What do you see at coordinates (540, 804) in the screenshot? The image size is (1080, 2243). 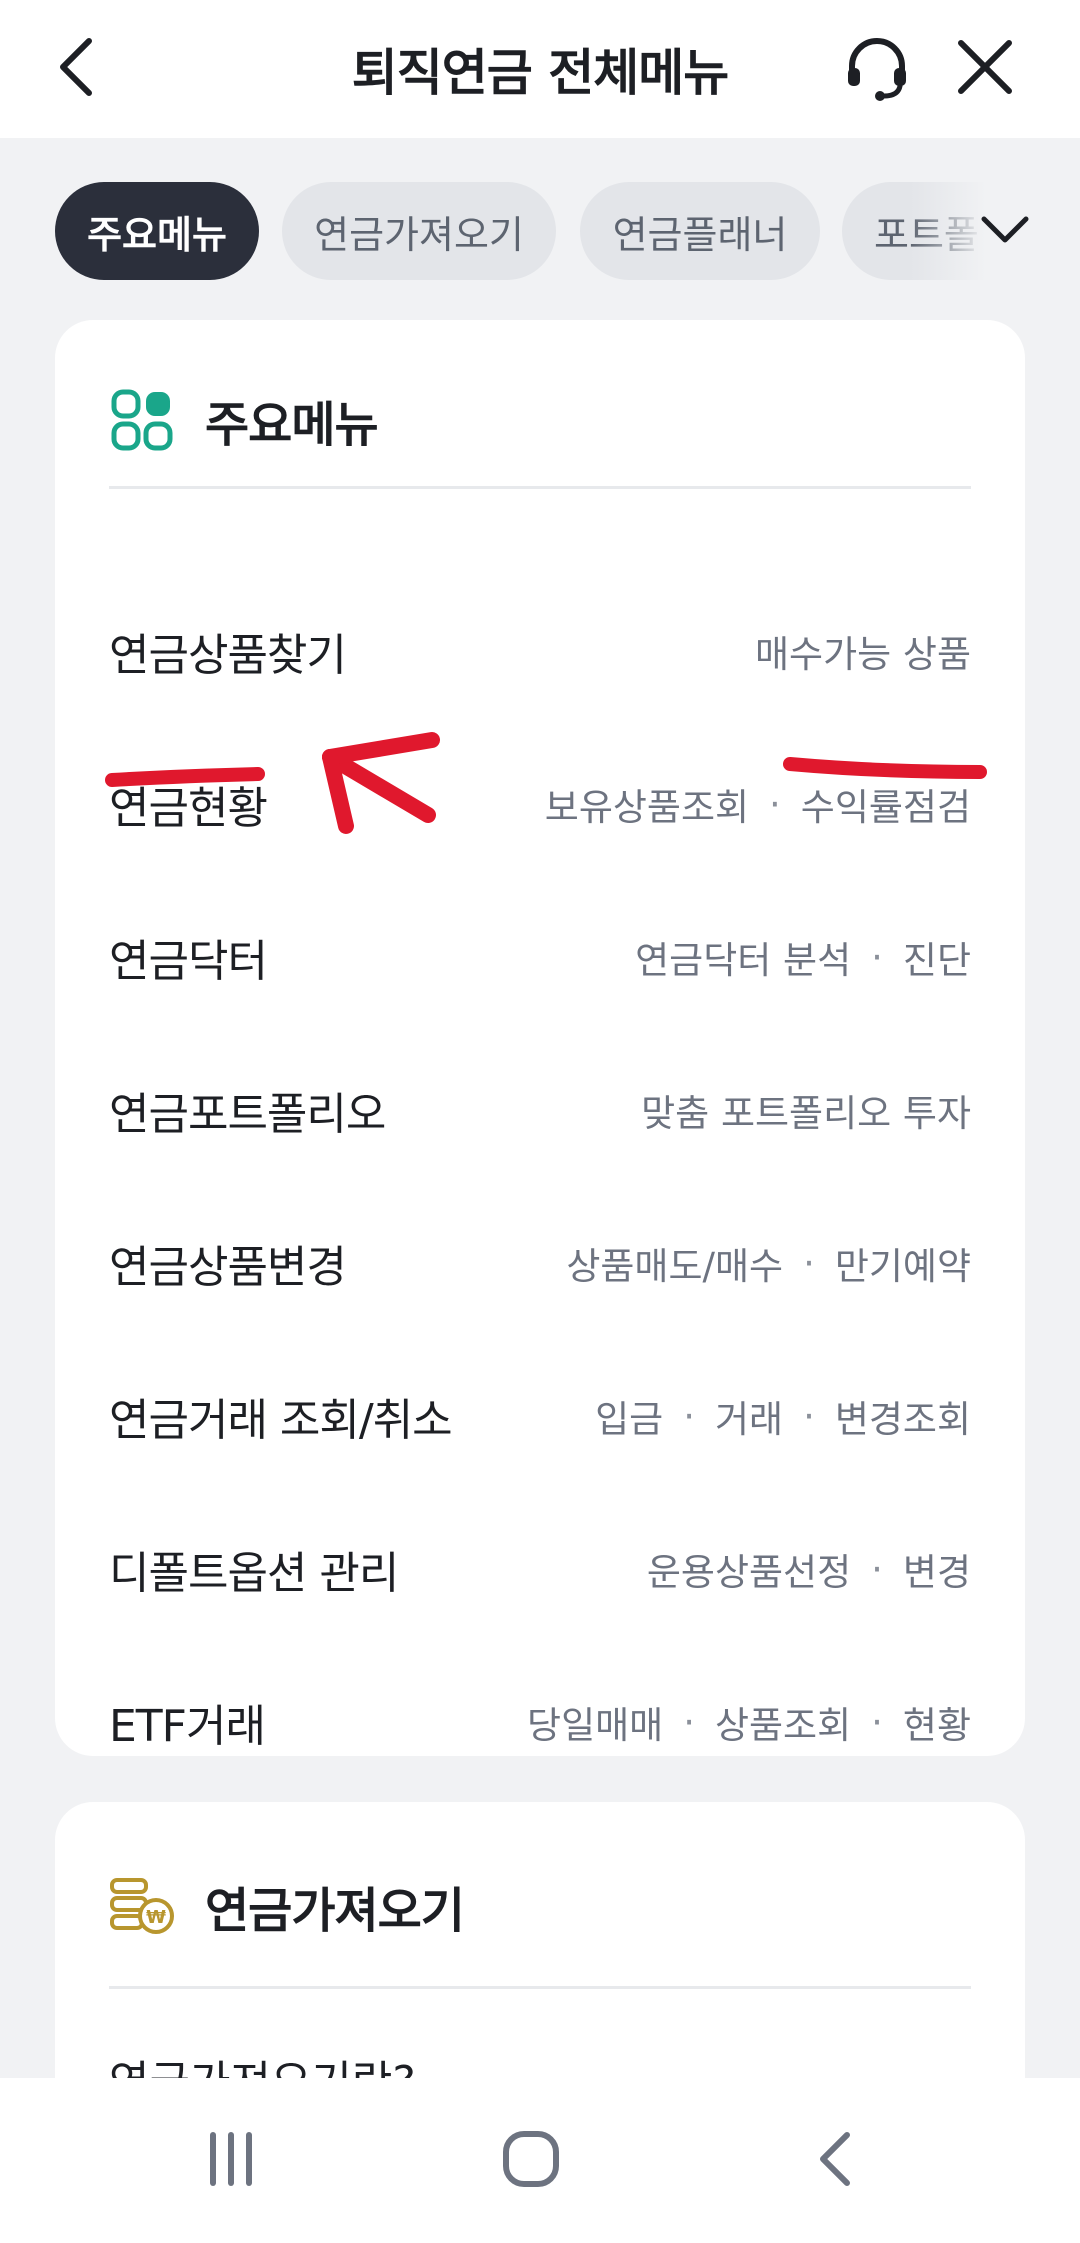 I see `menu-row-pension-status: 연금현황 보유상품조회 · 수익률점검` at bounding box center [540, 804].